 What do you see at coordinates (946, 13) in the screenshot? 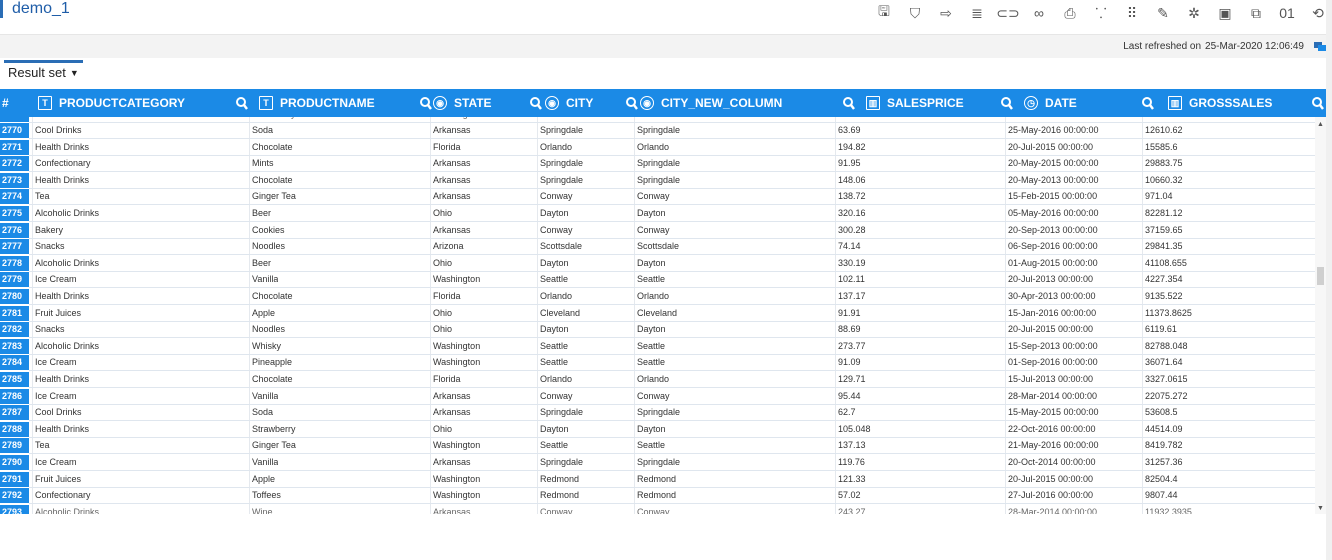
I see `export-button: ⇨` at bounding box center [946, 13].